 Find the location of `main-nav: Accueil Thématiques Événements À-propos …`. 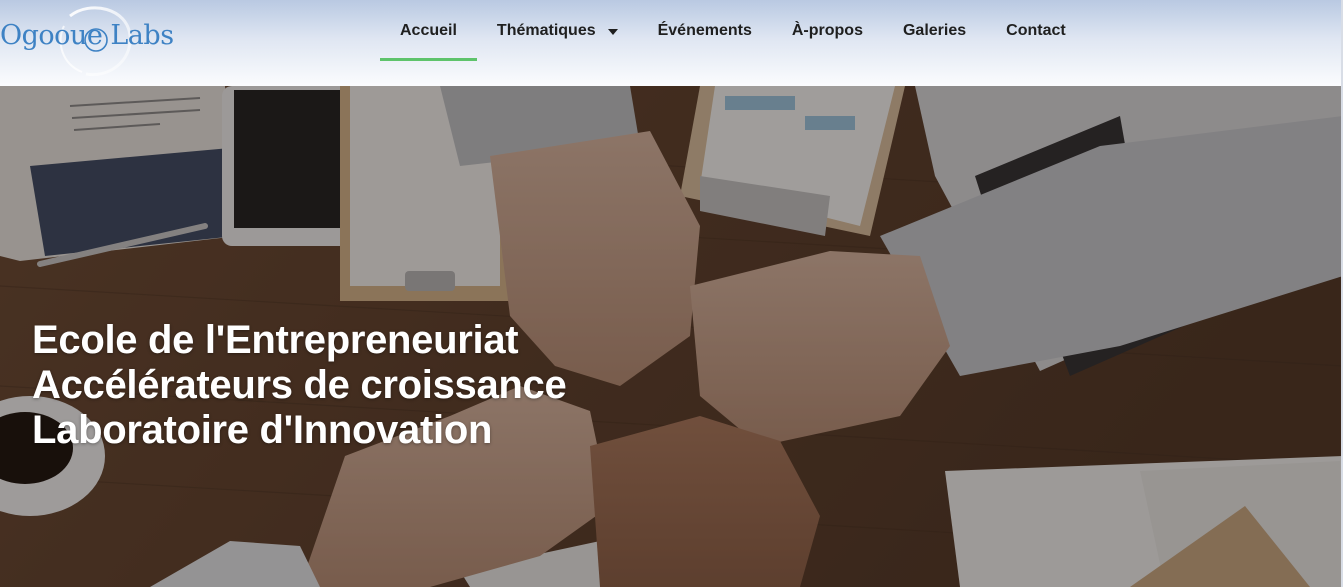

main-nav: Accueil Thématiques Événements À-propos … is located at coordinates (733, 43).